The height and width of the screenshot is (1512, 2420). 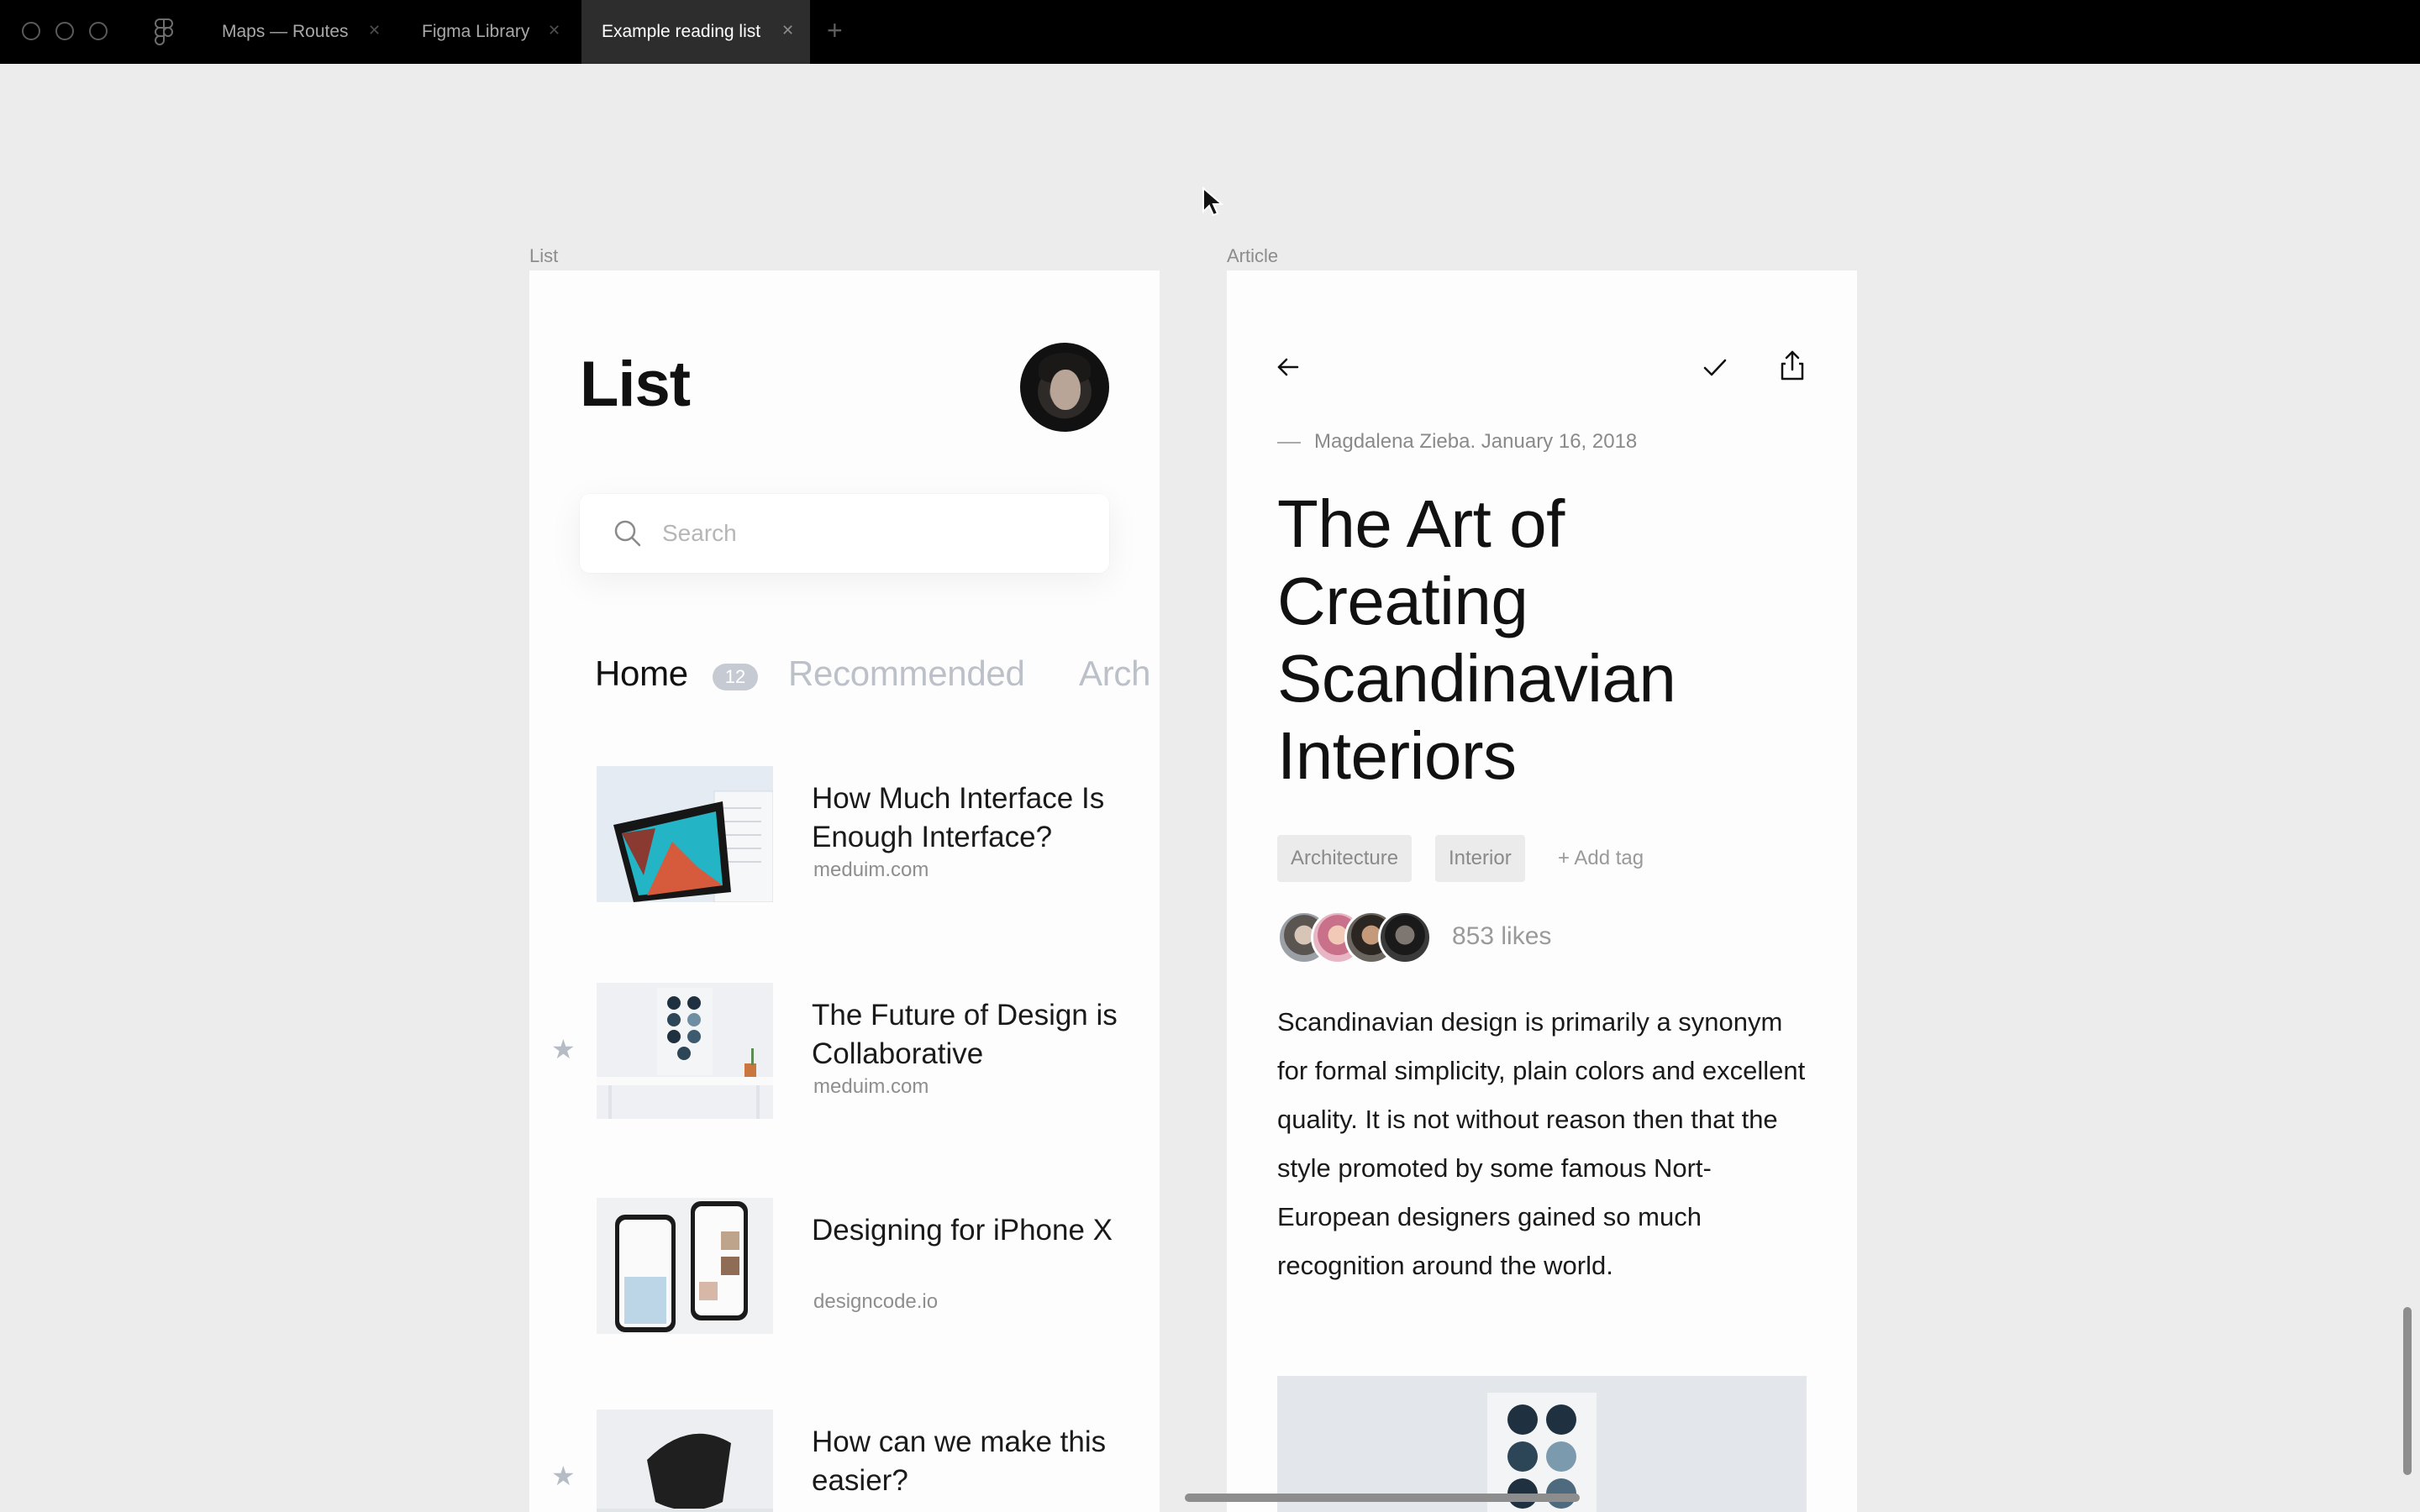 What do you see at coordinates (285, 31) in the screenshot?
I see `tab-label: Maps — Routes` at bounding box center [285, 31].